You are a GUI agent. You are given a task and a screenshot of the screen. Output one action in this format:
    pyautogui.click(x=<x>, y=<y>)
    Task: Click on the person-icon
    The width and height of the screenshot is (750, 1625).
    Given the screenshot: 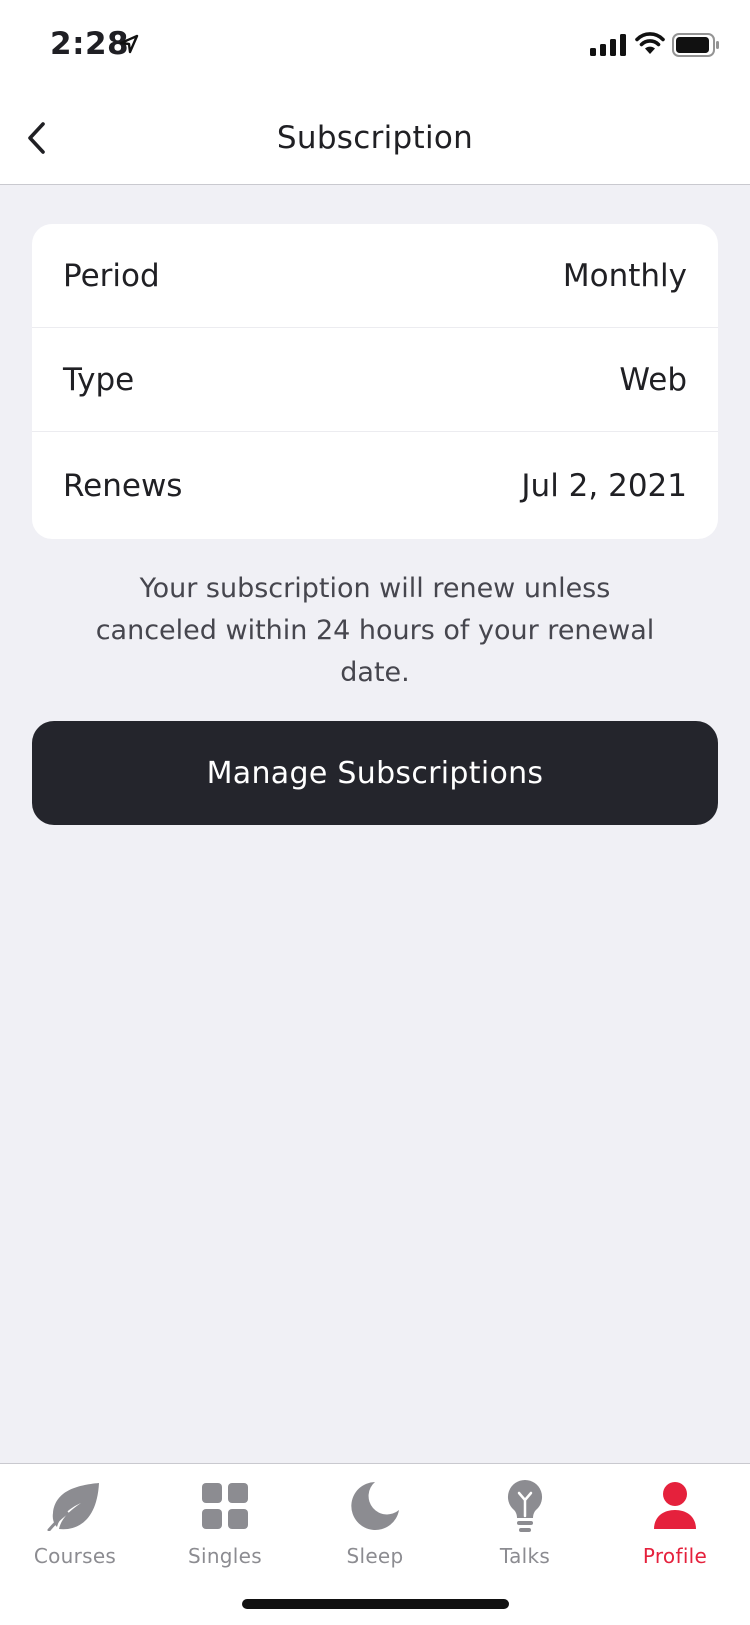 What is the action you would take?
    pyautogui.click(x=675, y=1506)
    